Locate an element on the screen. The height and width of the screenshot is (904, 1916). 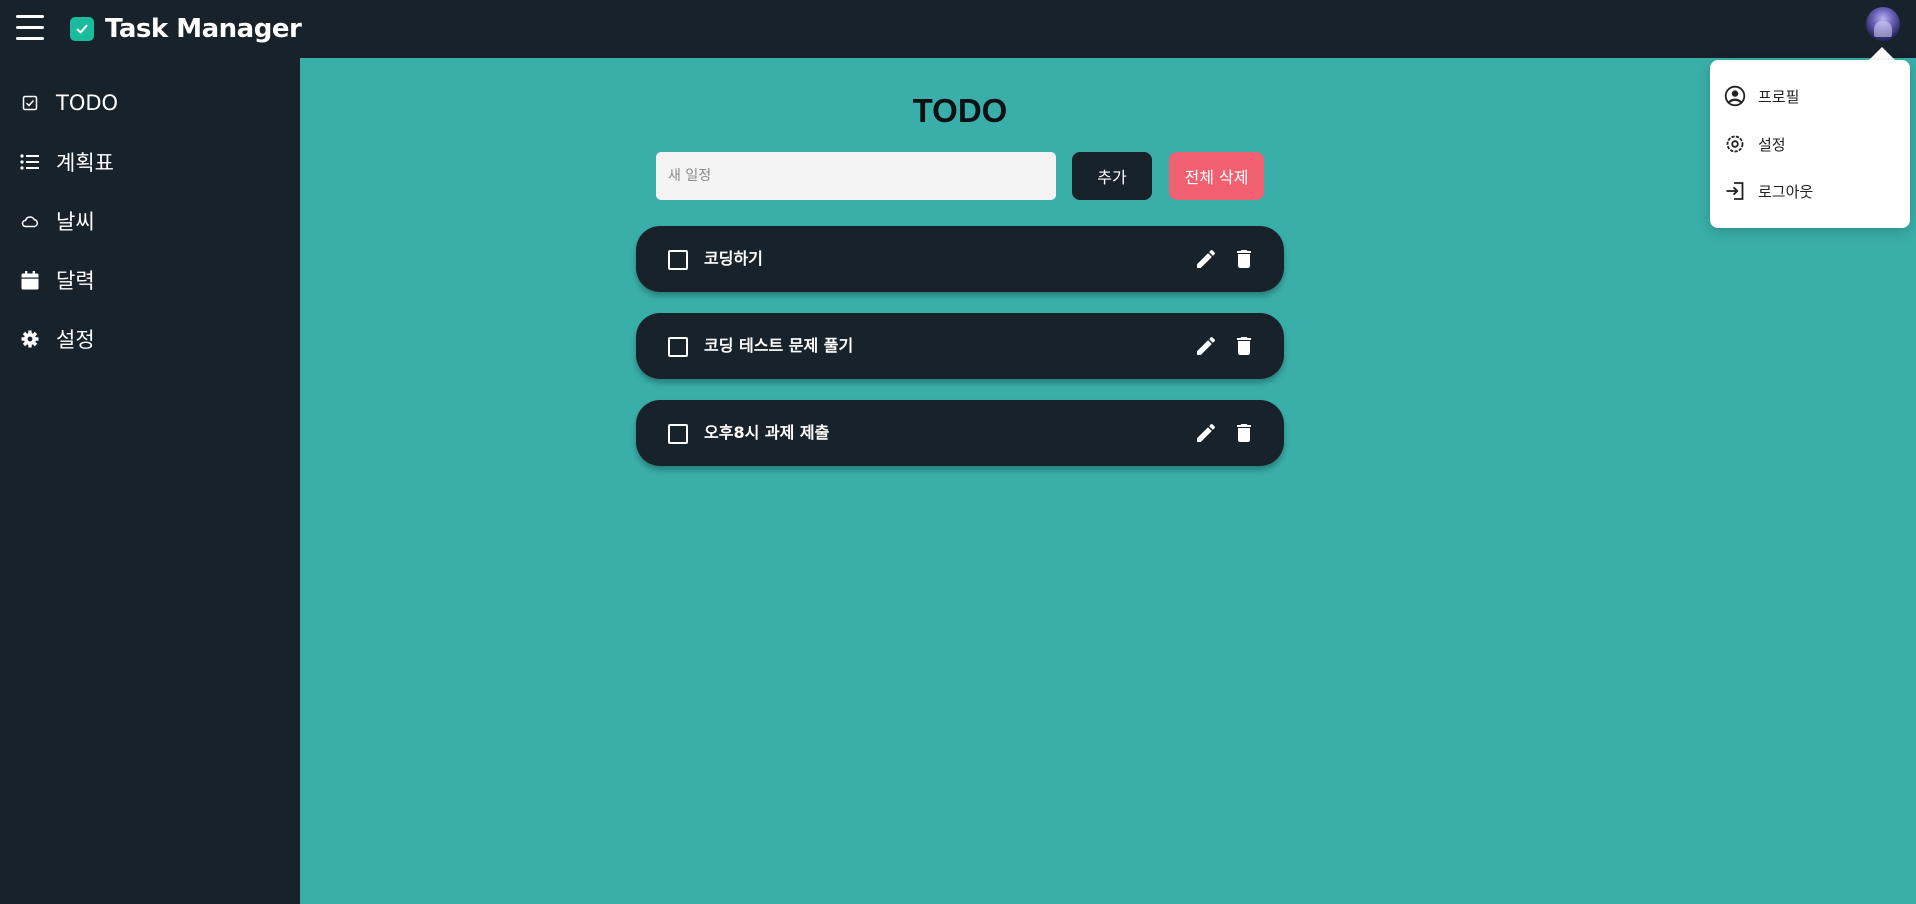
todo-item: 코딩 테스트 문제 풀기 is located at coordinates (960, 346).